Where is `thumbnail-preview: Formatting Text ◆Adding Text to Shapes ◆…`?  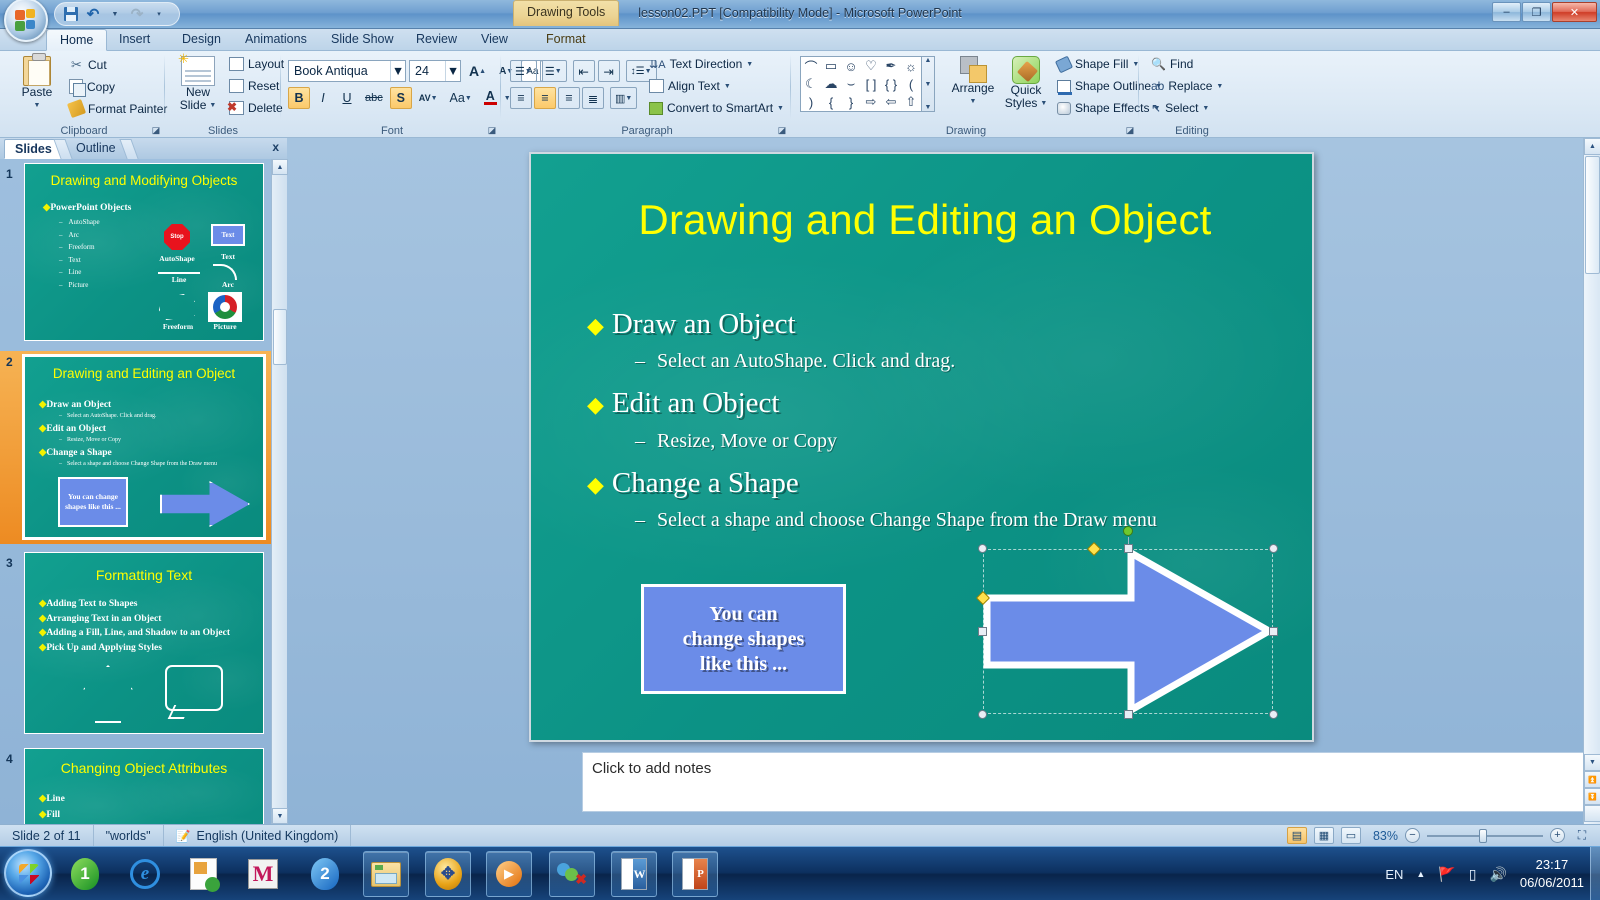
thumbnail-preview: Formatting Text ◆Adding Text to Shapes ◆… is located at coordinates (144, 643).